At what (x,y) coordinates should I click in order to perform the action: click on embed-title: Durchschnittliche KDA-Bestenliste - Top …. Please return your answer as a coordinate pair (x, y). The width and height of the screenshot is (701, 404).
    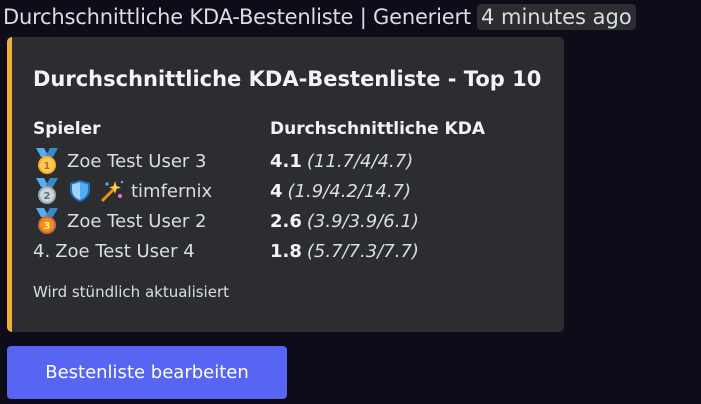
    Looking at the image, I should click on (287, 79).